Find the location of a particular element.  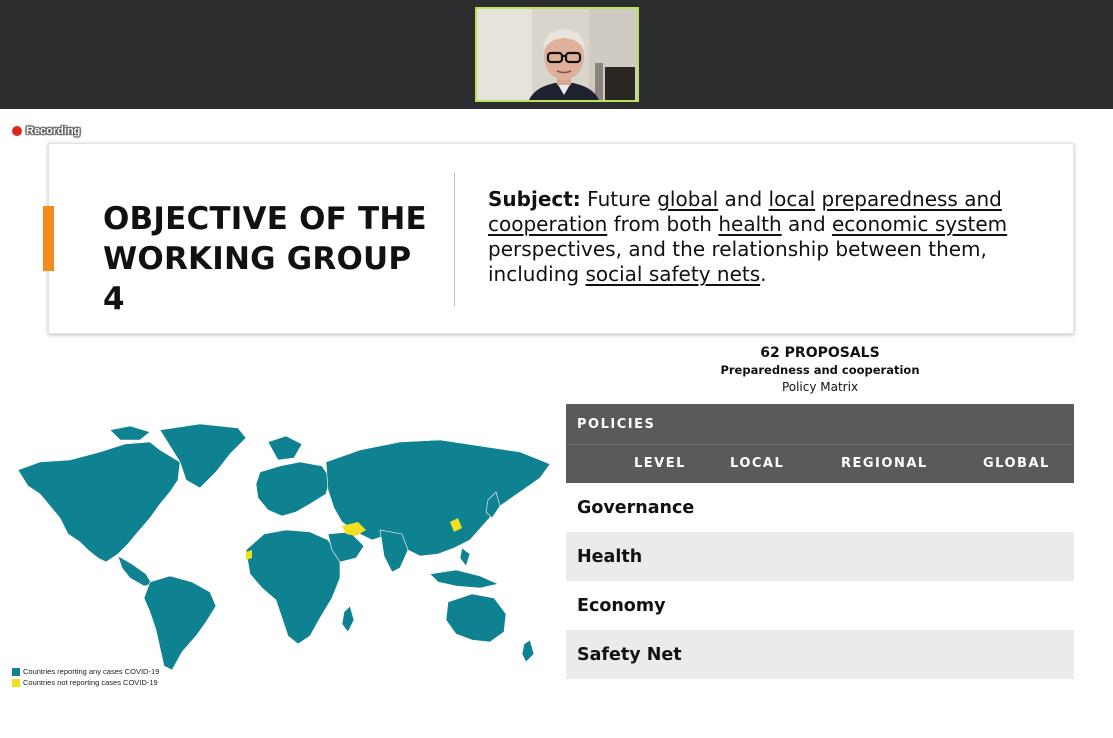

proposals-caption: Policy Matrix is located at coordinates (820, 387).